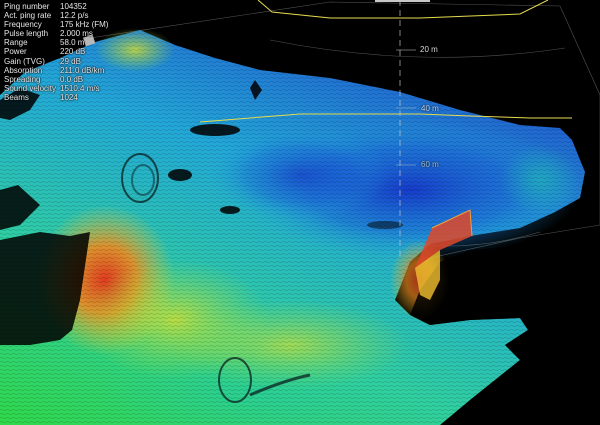  Describe the element at coordinates (429, 49) in the screenshot. I see `range-label-20: 20 m` at that location.